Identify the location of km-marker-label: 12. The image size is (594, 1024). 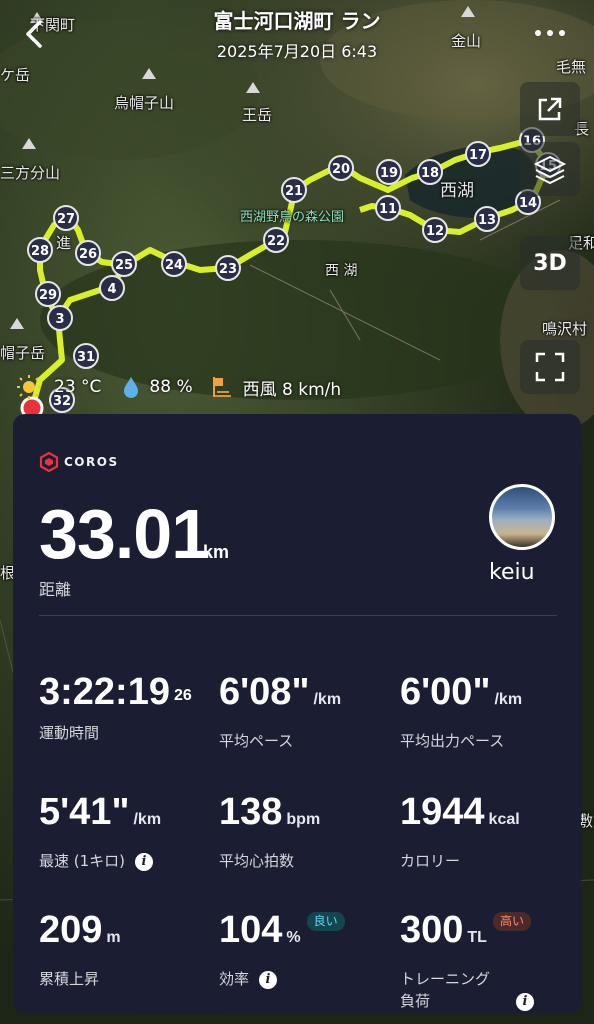
(435, 231).